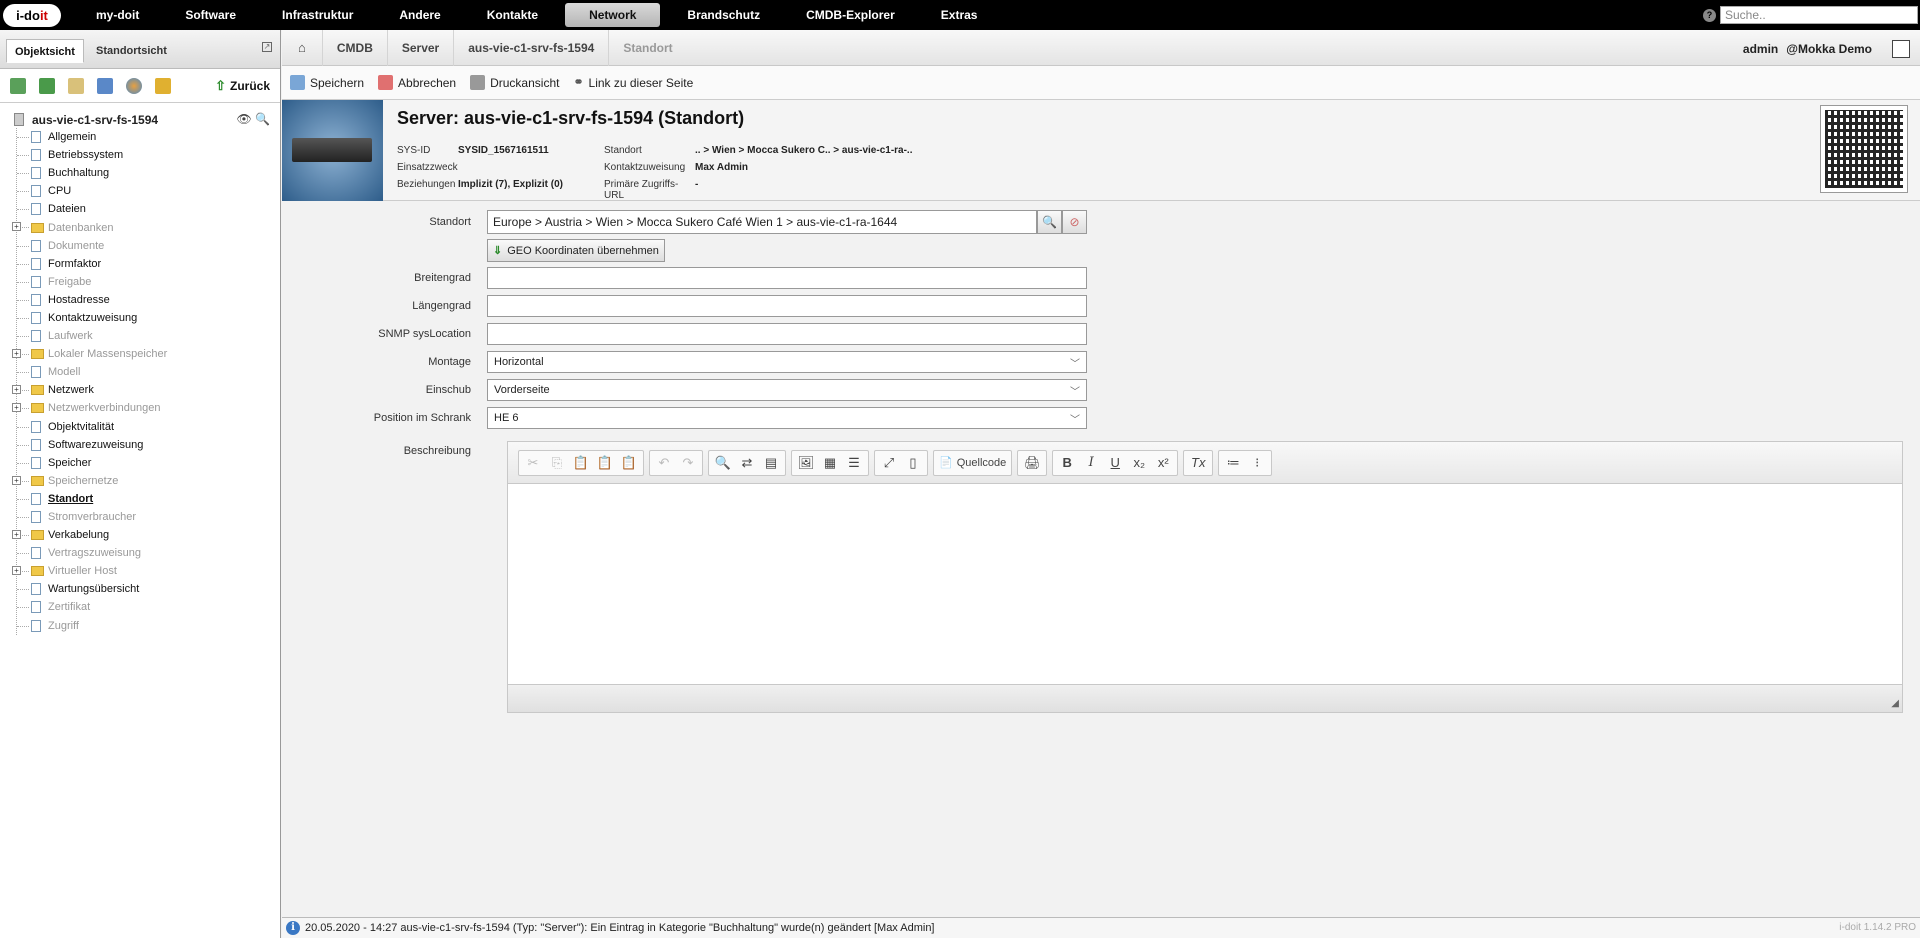  What do you see at coordinates (629, 463) in the screenshot?
I see `paste-word-icon: 📋` at bounding box center [629, 463].